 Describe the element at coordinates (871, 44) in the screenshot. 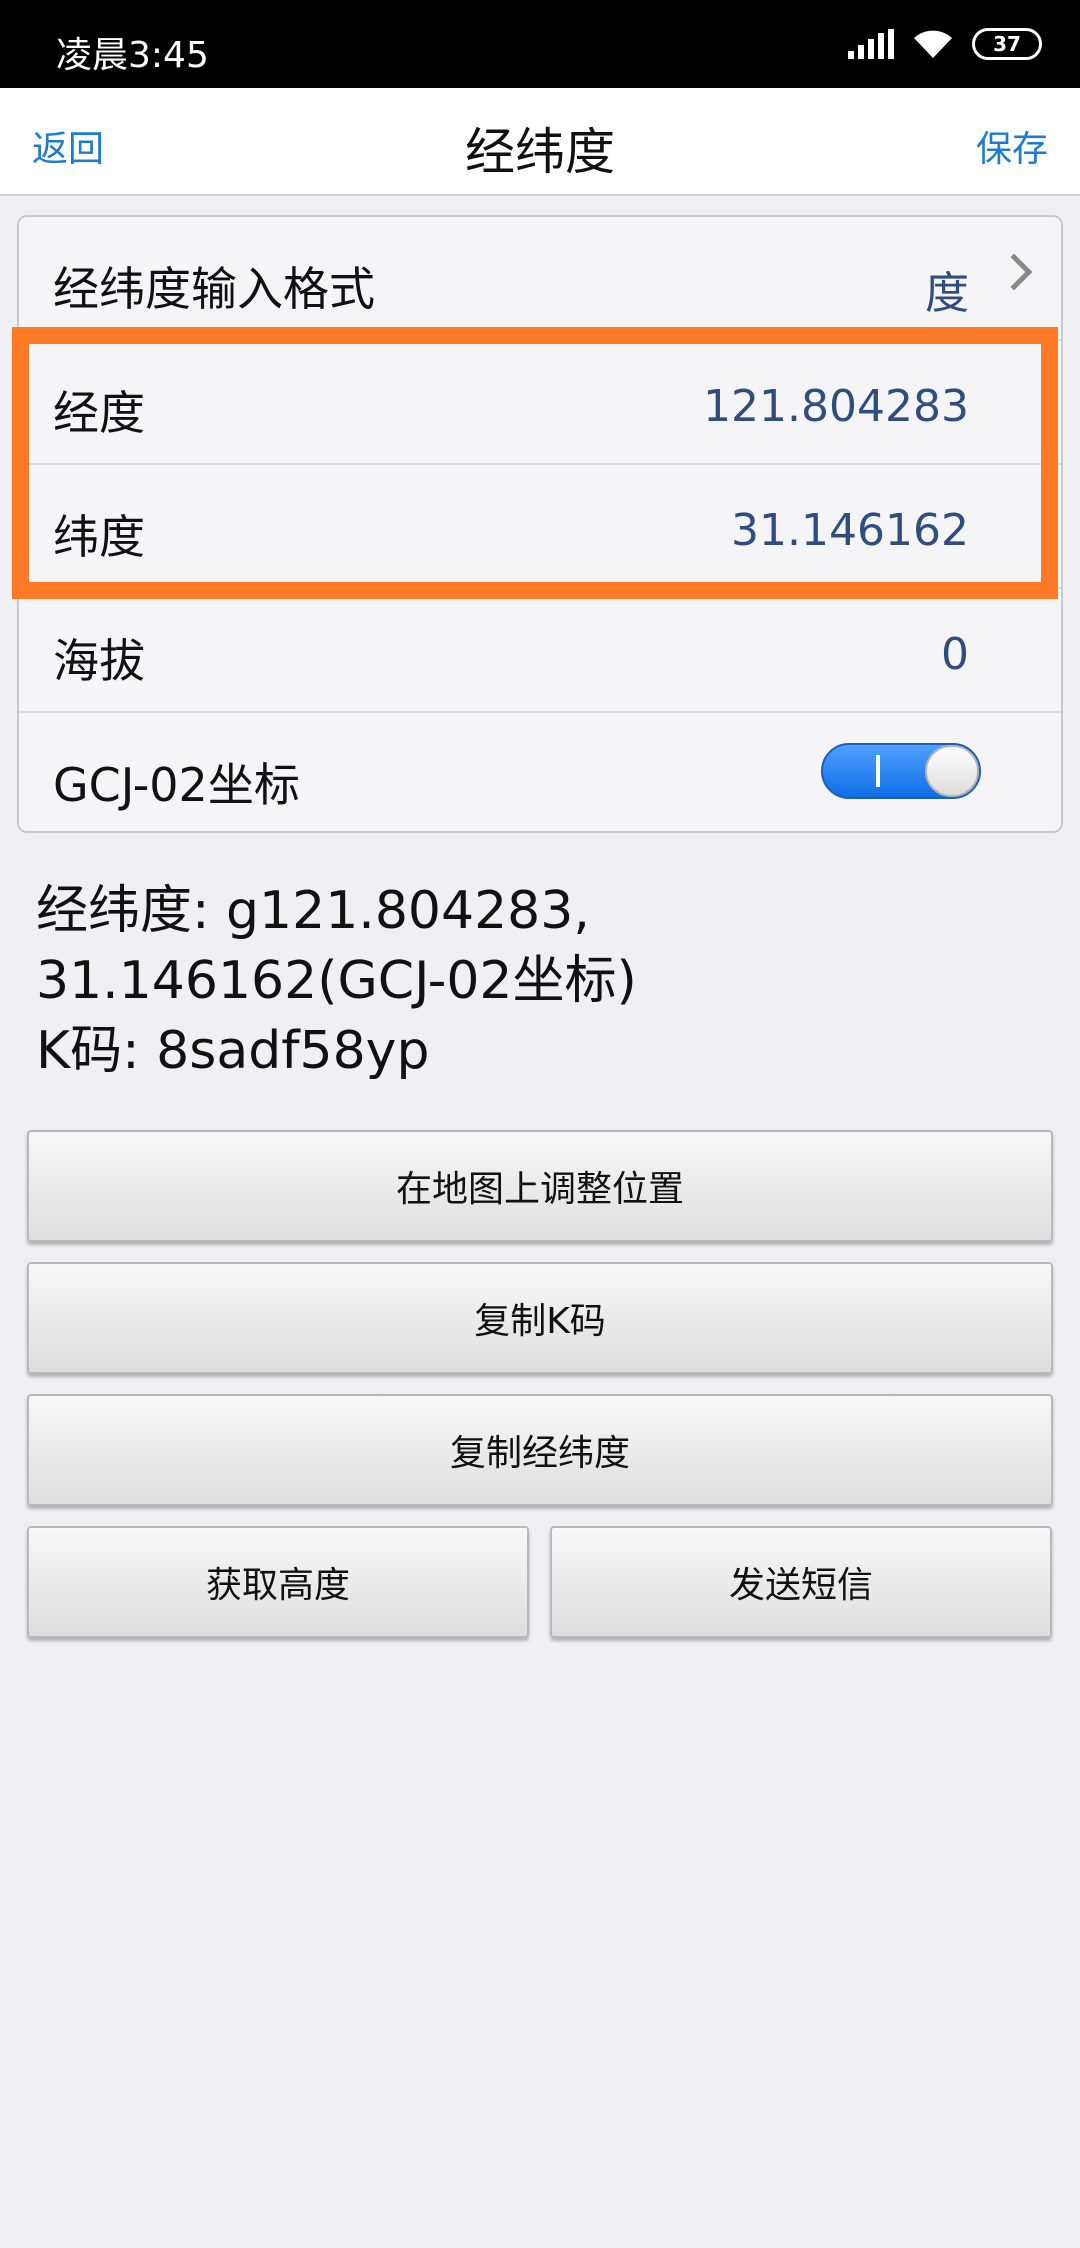

I see `signal-icon` at that location.